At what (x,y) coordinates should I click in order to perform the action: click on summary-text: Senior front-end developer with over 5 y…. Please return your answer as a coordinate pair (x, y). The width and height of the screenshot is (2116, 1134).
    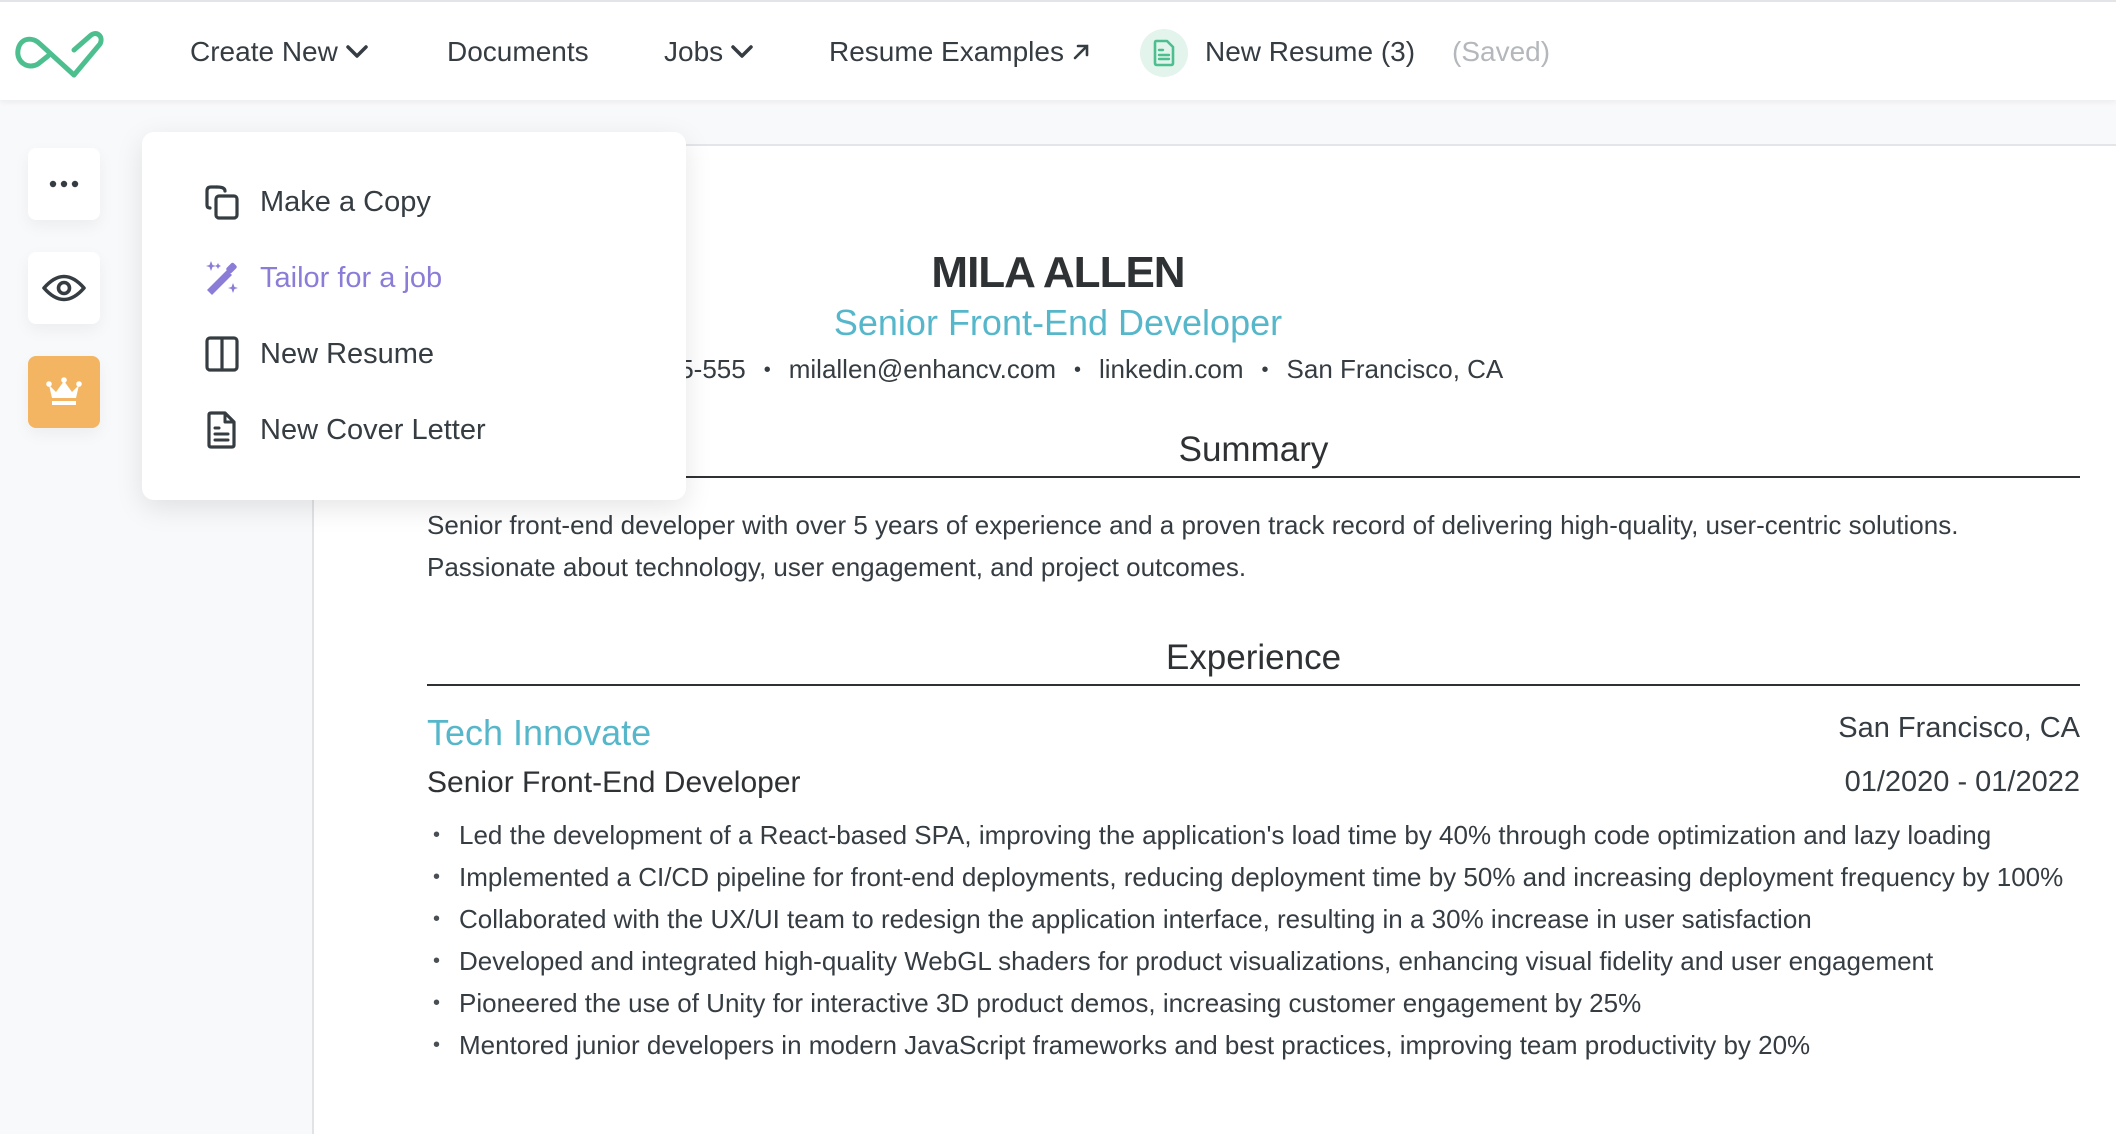
    Looking at the image, I should click on (1253, 546).